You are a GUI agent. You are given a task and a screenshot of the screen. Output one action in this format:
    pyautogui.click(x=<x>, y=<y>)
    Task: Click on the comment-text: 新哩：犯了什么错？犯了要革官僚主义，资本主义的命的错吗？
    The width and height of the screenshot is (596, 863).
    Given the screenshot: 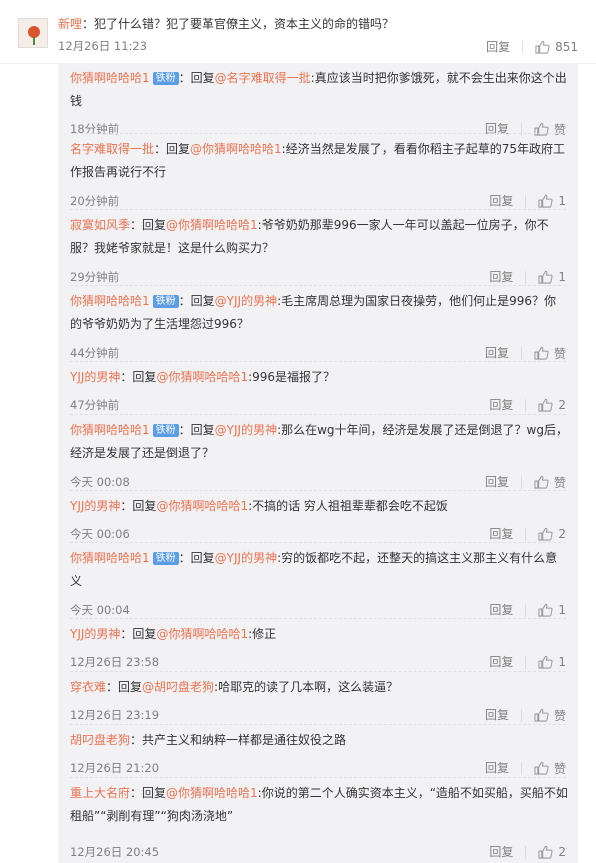 What is the action you would take?
    pyautogui.click(x=318, y=24)
    